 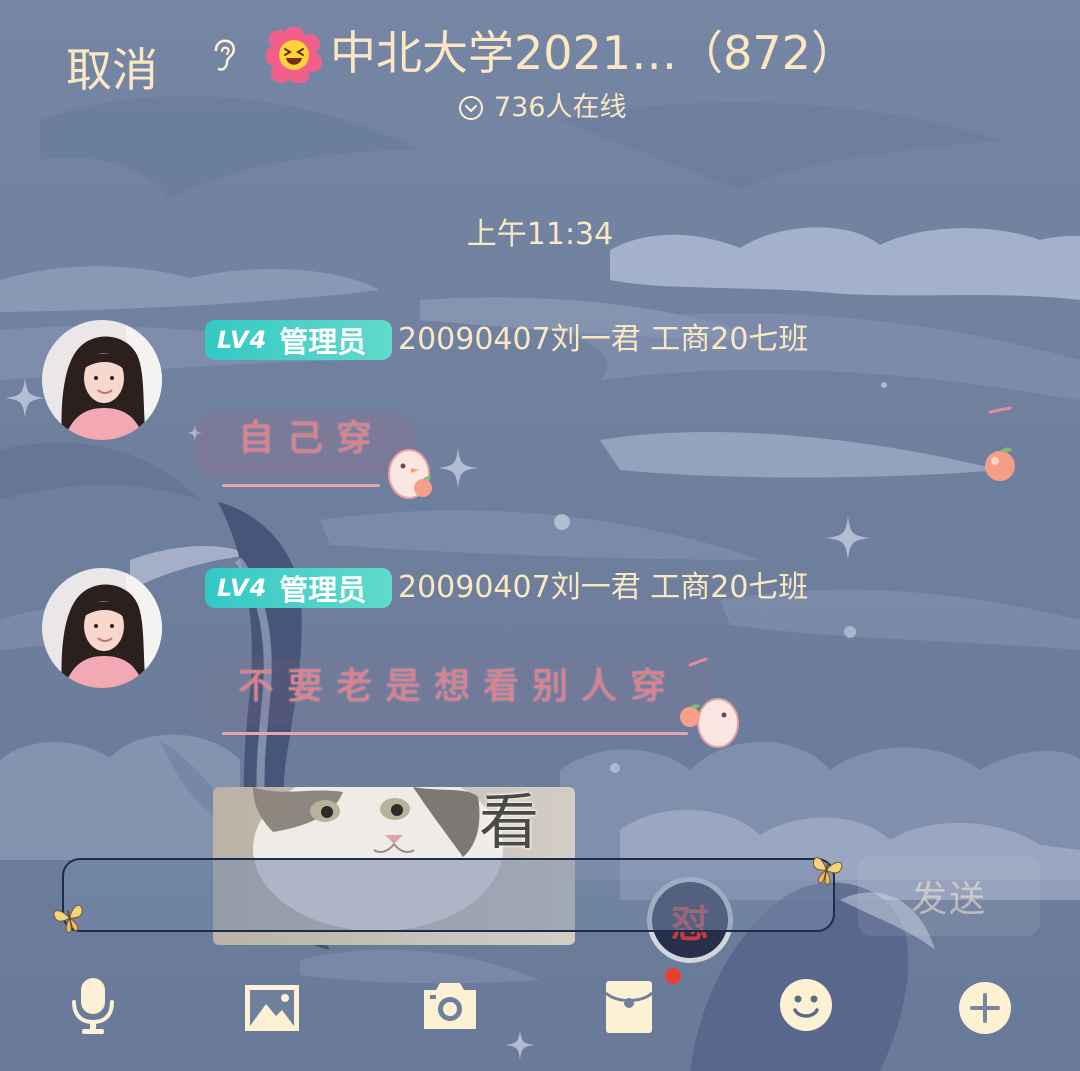 What do you see at coordinates (948, 899) in the screenshot?
I see `send-label: 发送` at bounding box center [948, 899].